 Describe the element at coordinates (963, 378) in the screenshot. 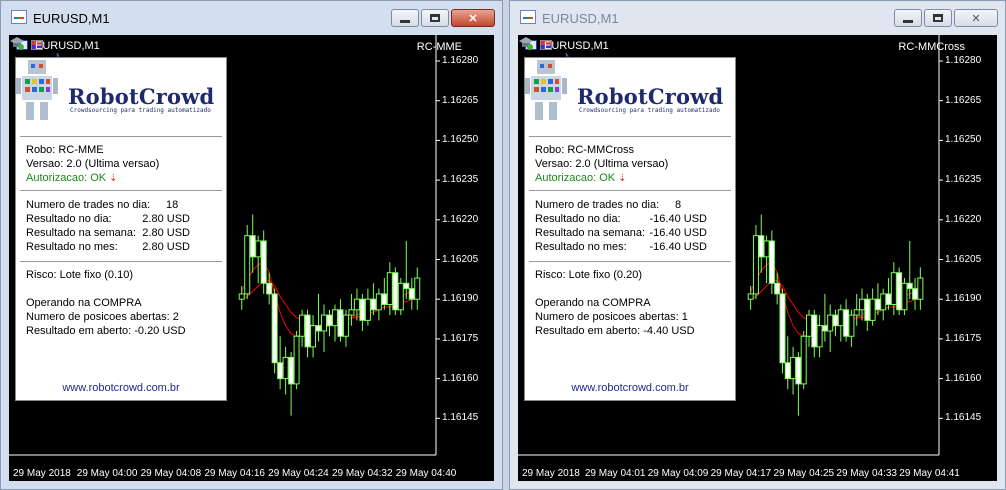

I see `price-tick-label: 1.16160` at that location.